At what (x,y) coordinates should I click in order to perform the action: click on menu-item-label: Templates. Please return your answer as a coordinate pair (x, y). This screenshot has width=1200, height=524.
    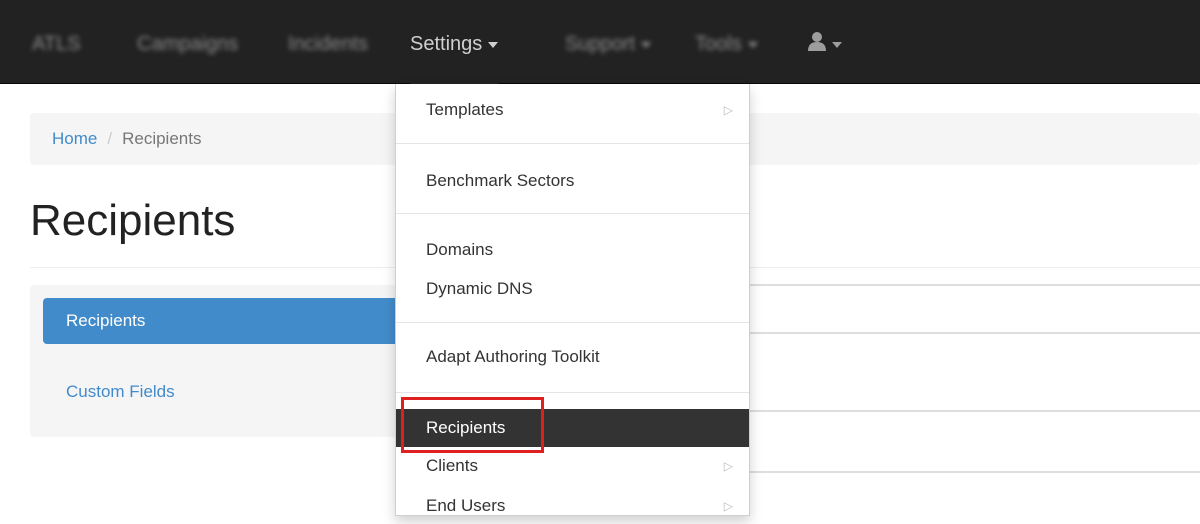
    Looking at the image, I should click on (465, 109).